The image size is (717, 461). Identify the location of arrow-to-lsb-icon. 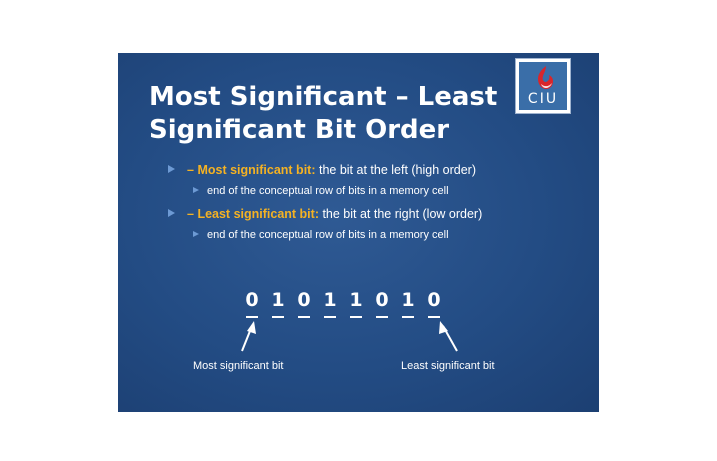
(448, 336).